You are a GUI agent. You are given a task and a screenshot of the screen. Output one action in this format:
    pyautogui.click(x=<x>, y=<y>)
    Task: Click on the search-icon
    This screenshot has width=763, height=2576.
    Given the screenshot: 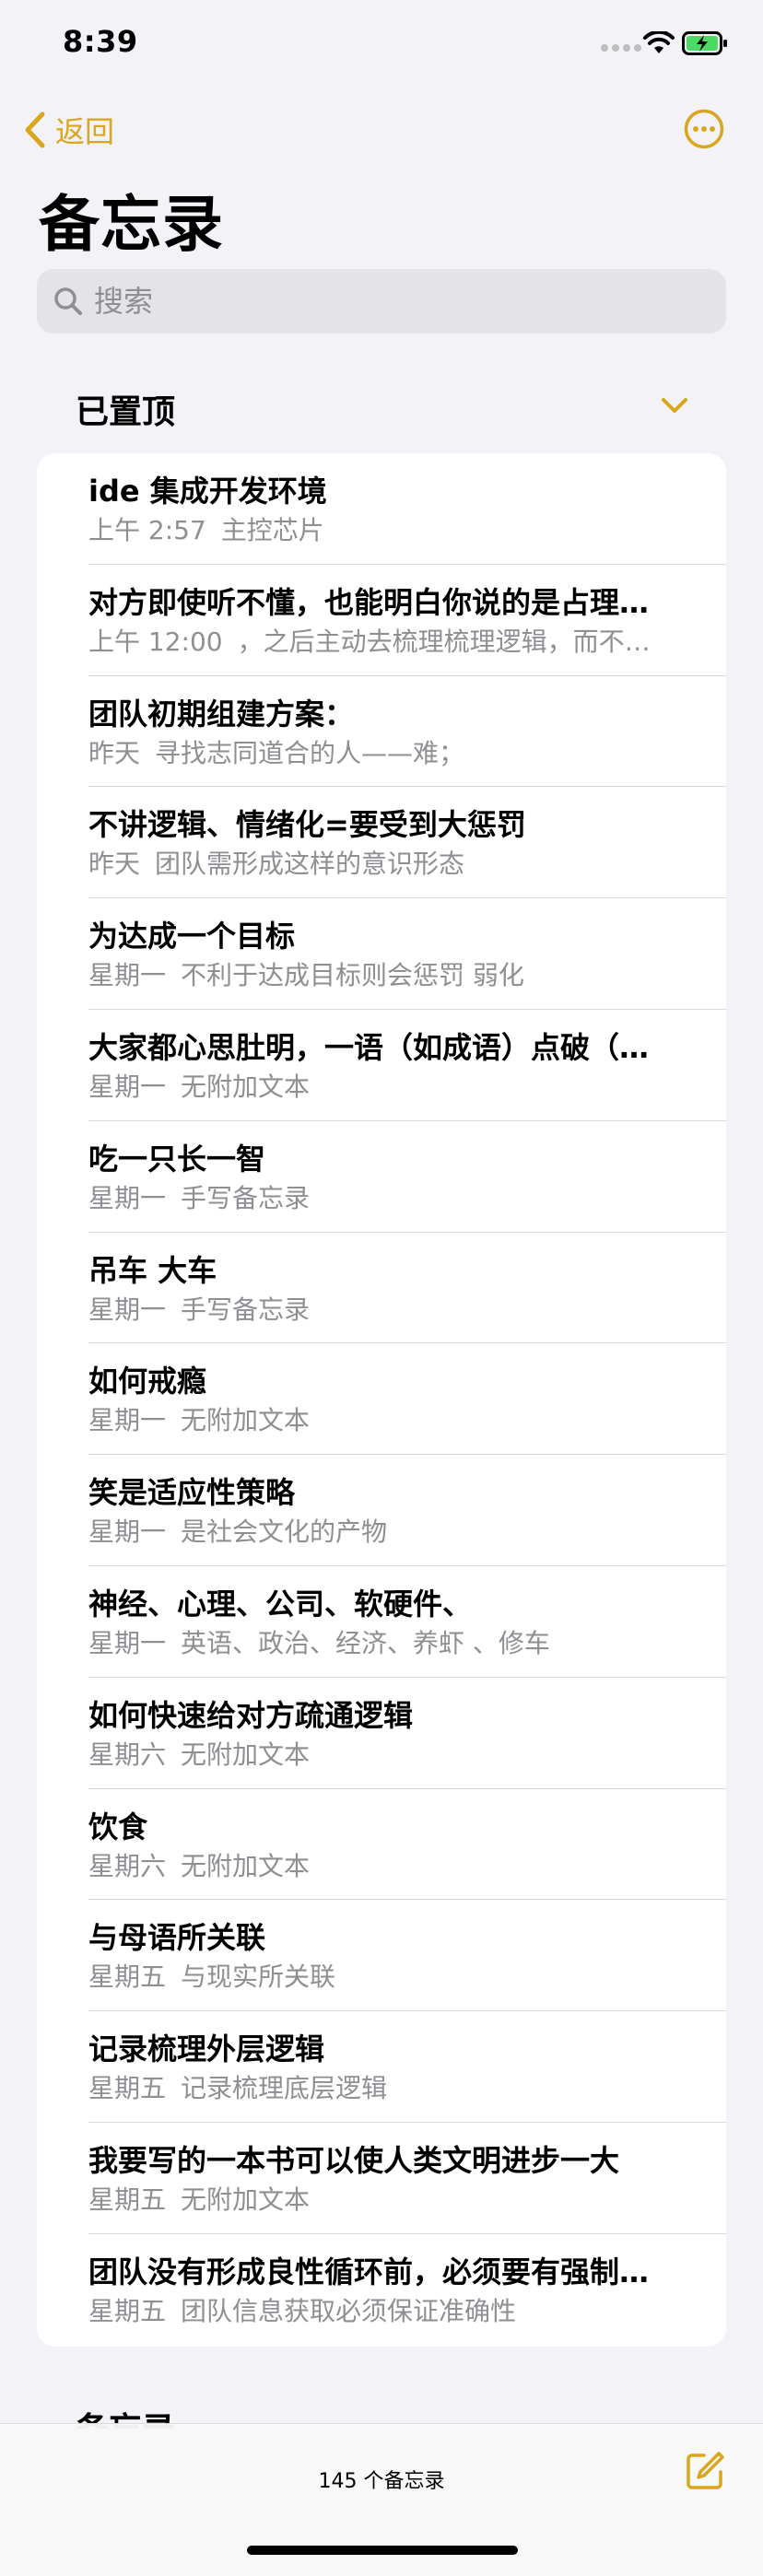 What is the action you would take?
    pyautogui.click(x=68, y=301)
    